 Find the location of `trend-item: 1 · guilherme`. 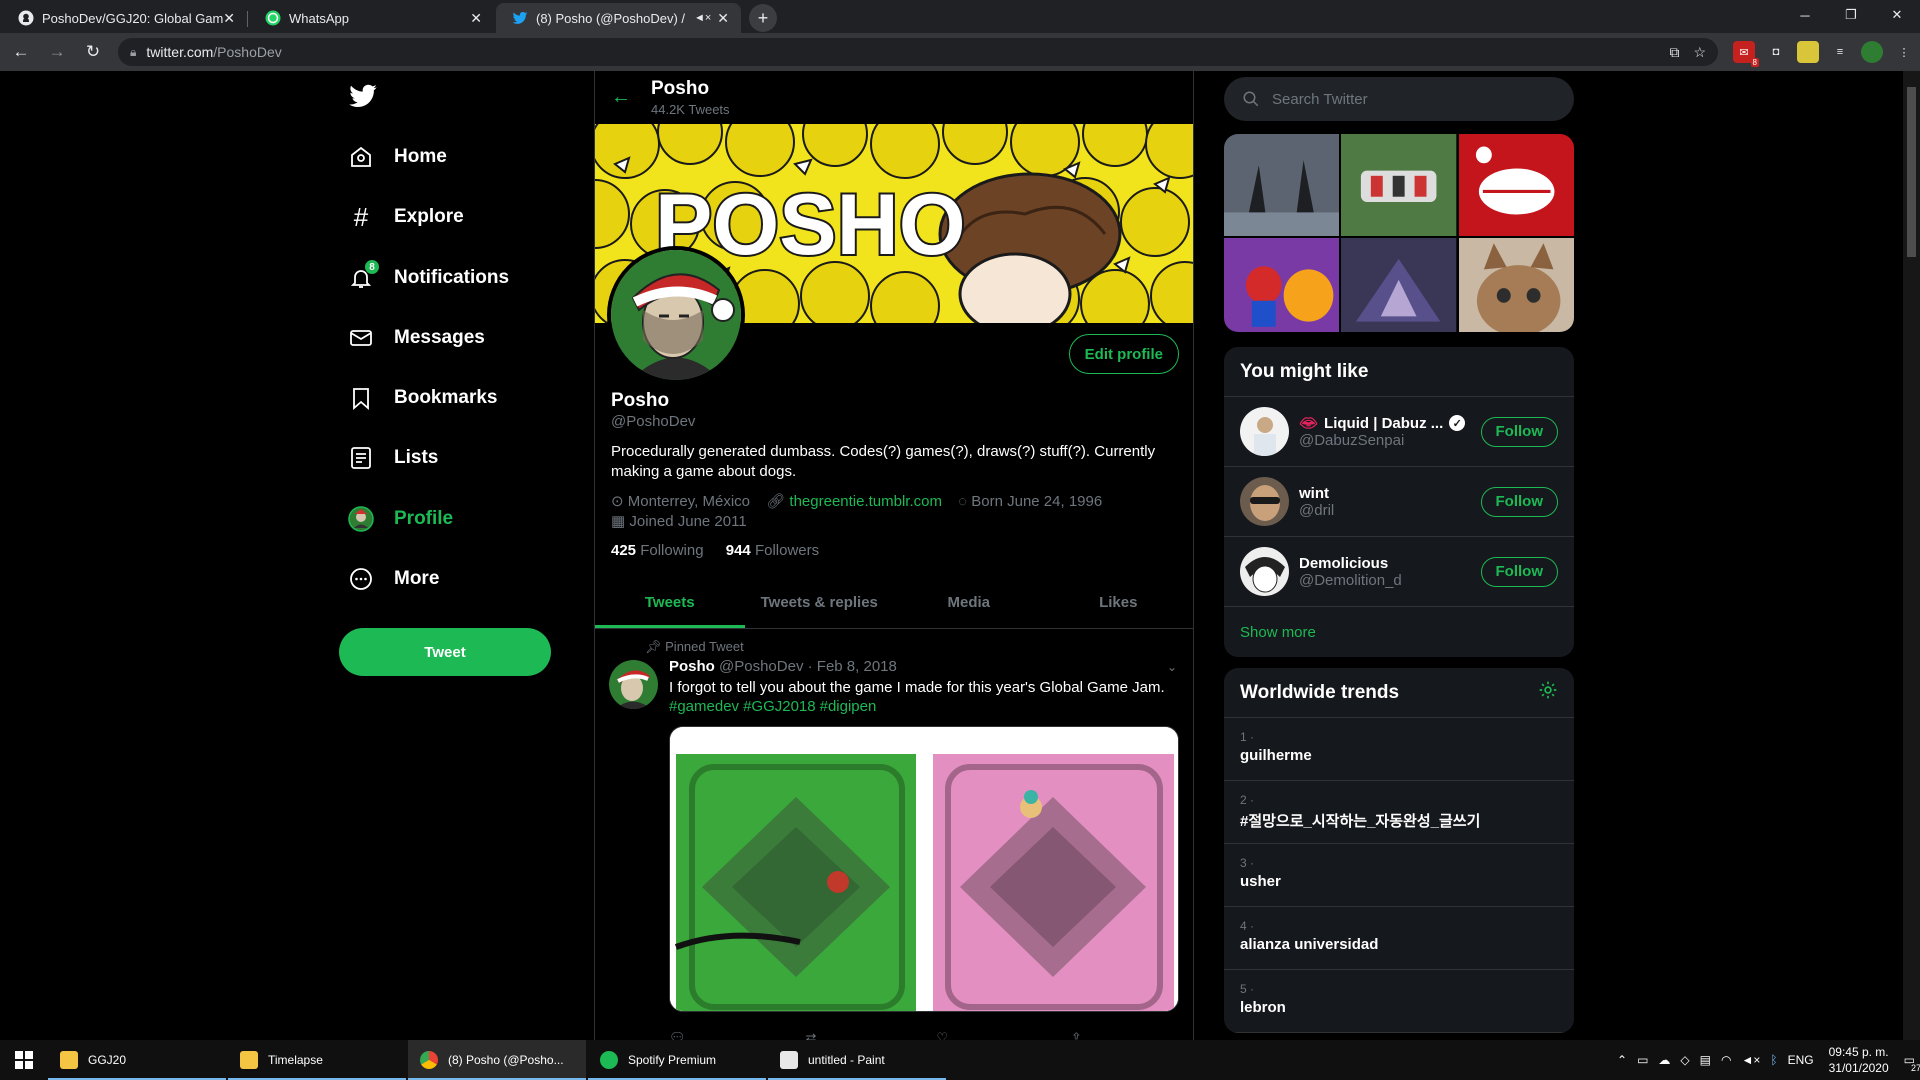

trend-item: 1 · guilherme is located at coordinates (1399, 749).